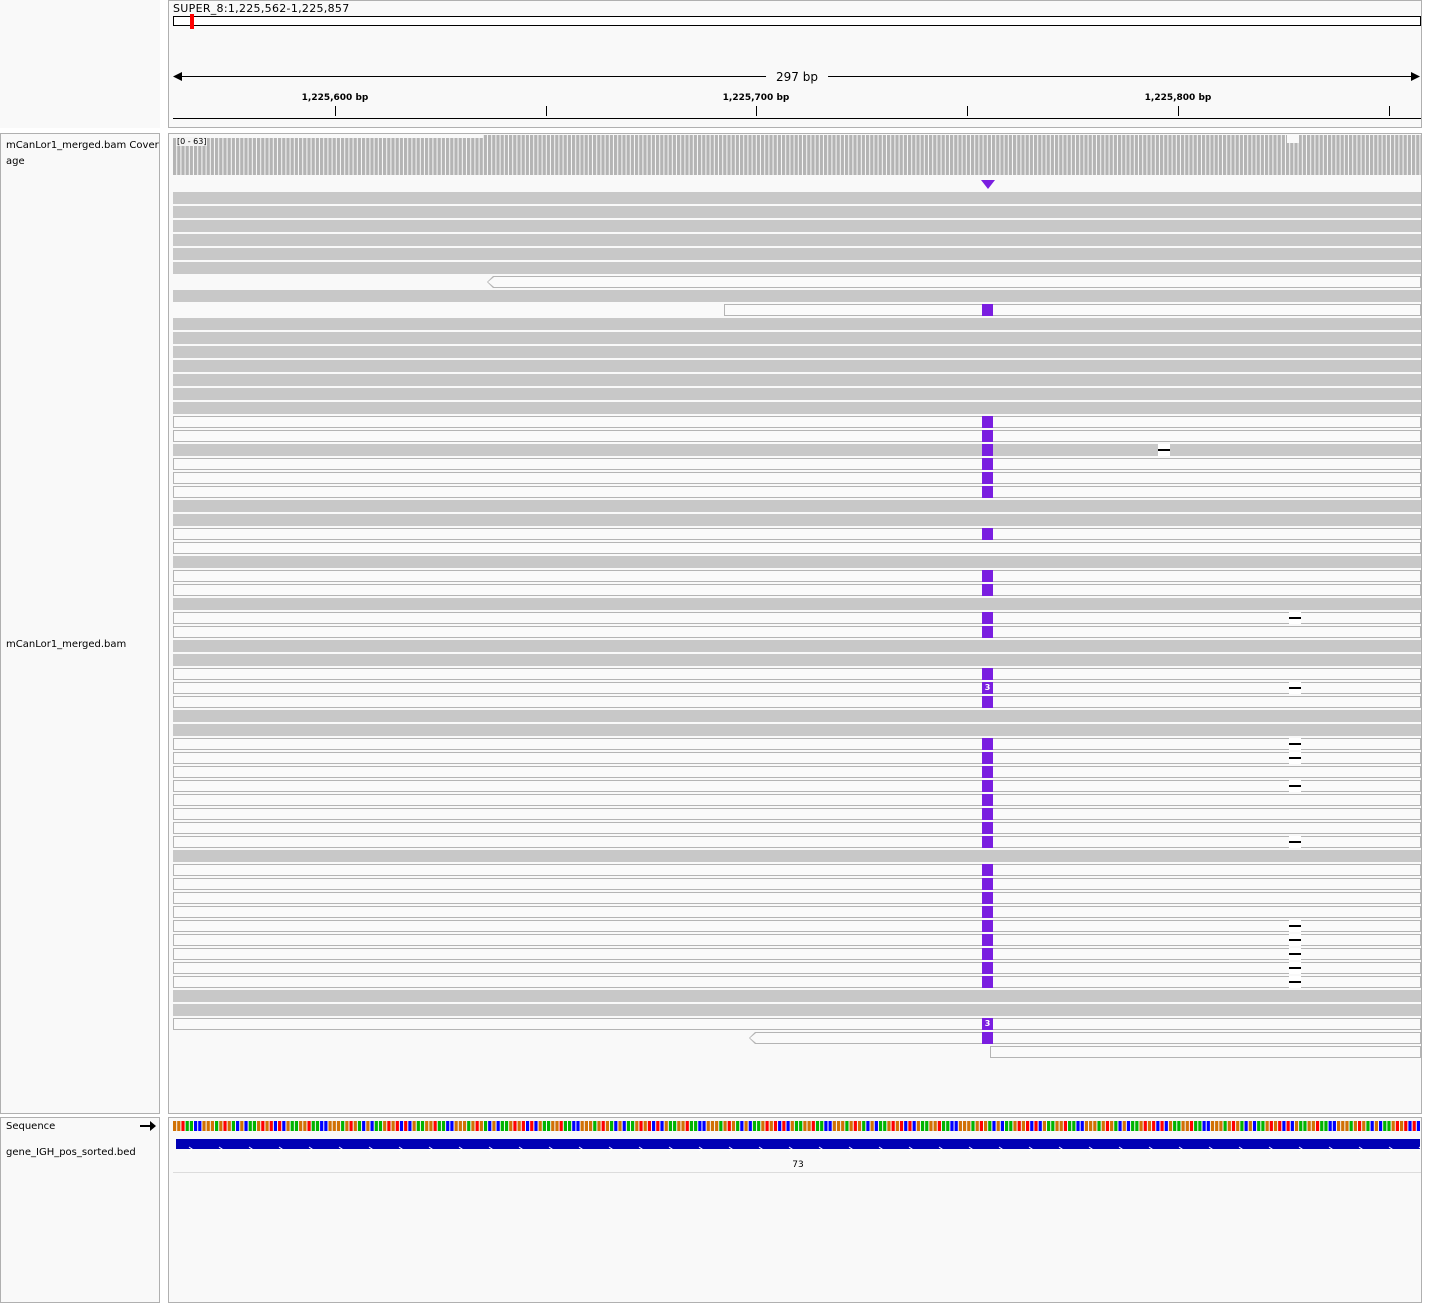 Image resolution: width=1440 pixels, height=1303 pixels. Describe the element at coordinates (71, 1153) in the screenshot. I see `bed-track-name: gene_IGH_pos_sorted.bed` at that location.